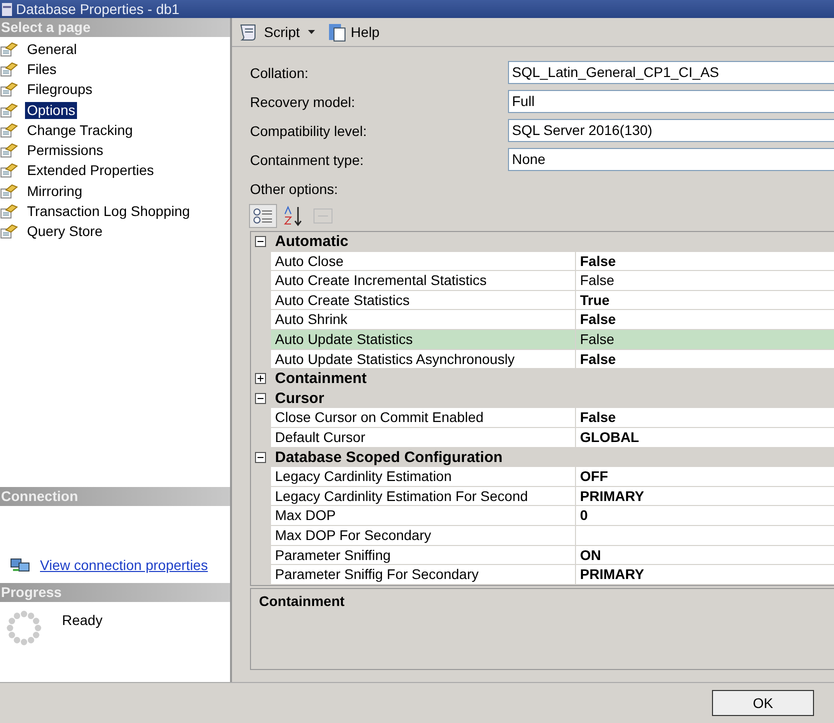 Image resolution: width=834 pixels, height=723 pixels. What do you see at coordinates (671, 159) in the screenshot?
I see `dropdown-field: None` at bounding box center [671, 159].